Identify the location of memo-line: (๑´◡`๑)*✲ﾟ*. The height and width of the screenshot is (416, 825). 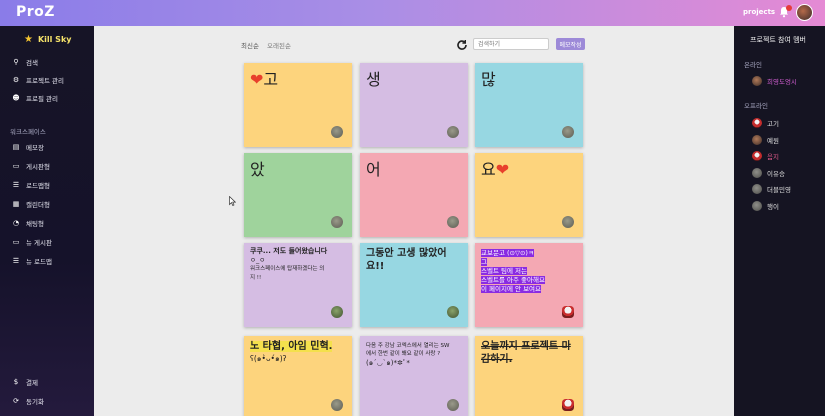
(388, 363).